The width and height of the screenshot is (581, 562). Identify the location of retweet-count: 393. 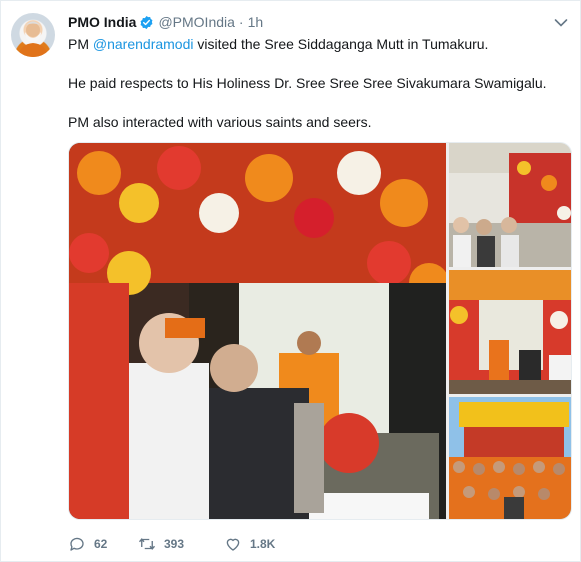
(174, 544).